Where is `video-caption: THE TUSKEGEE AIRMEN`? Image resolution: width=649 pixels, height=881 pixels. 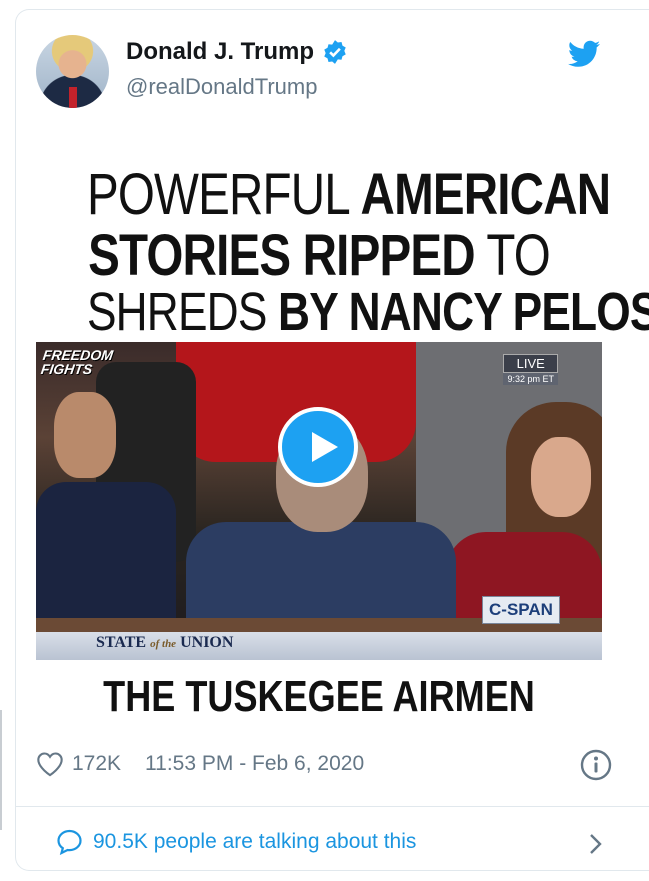
video-caption: THE TUSKEGEE AIRMEN is located at coordinates (319, 696).